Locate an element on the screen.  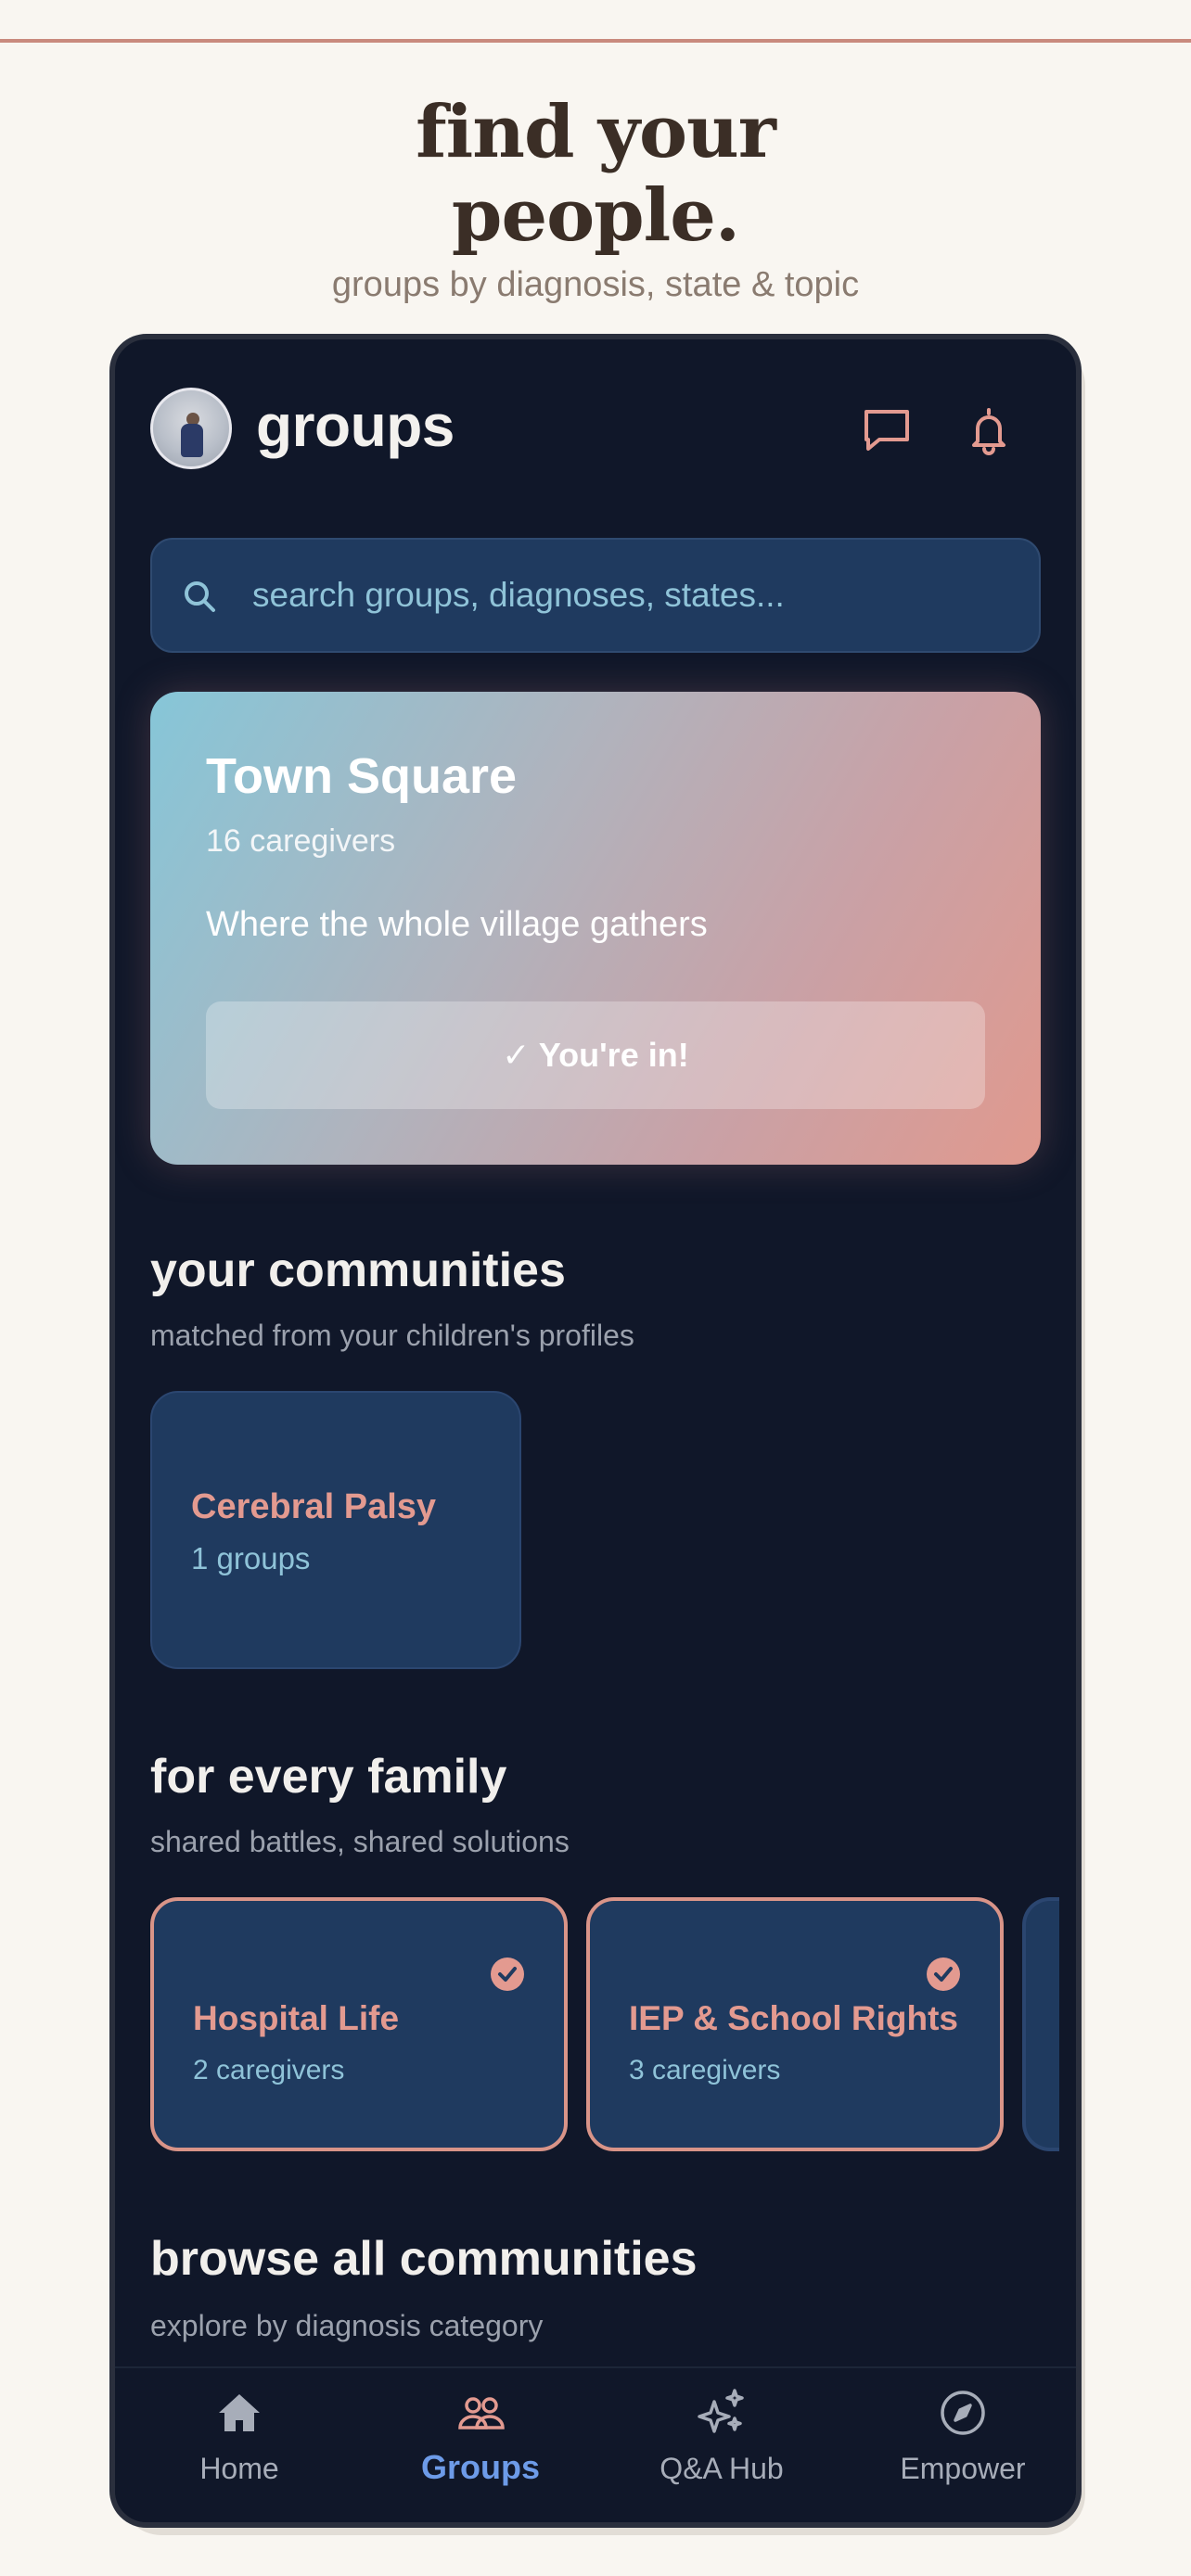
groups-icon is located at coordinates (482, 2413).